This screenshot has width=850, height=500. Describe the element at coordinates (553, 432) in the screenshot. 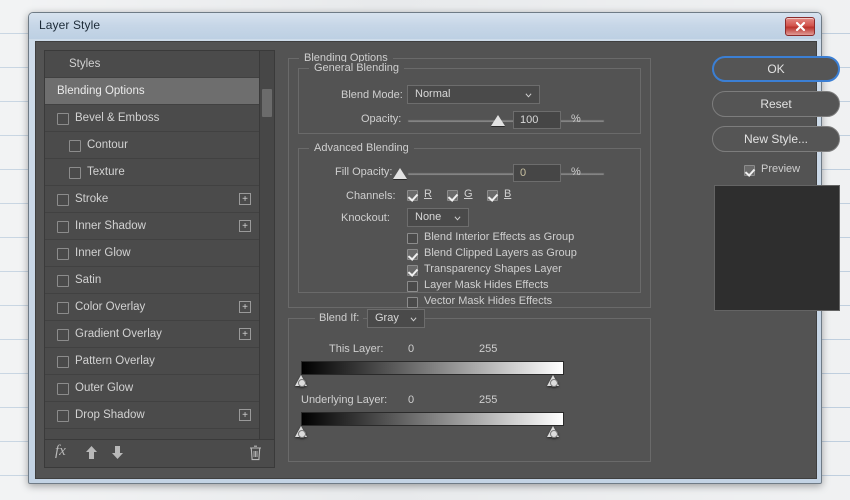

I see `underlying-layer-white-slider` at that location.